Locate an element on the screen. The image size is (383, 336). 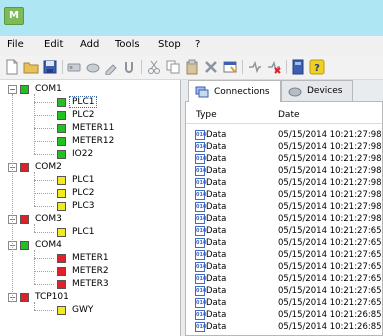
title-bar: M is located at coordinates (191, 18).